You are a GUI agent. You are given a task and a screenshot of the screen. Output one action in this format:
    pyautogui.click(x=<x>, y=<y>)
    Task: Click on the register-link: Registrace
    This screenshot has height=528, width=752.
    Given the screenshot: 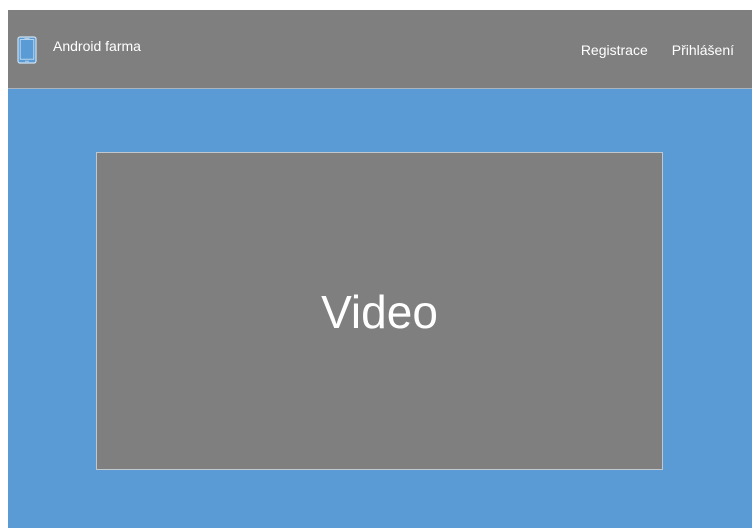 What is the action you would take?
    pyautogui.click(x=614, y=50)
    